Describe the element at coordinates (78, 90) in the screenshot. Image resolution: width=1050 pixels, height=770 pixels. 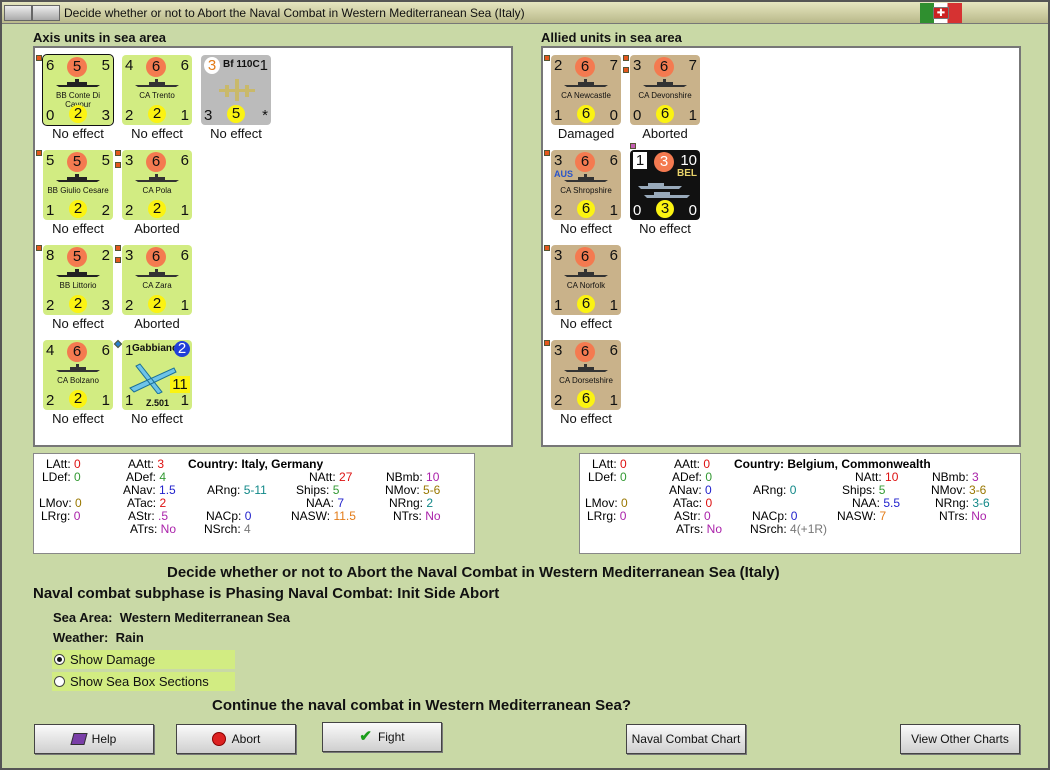
I see `counter-body: 6 5 5 BB Conte Di Cavour 0 2 3` at that location.